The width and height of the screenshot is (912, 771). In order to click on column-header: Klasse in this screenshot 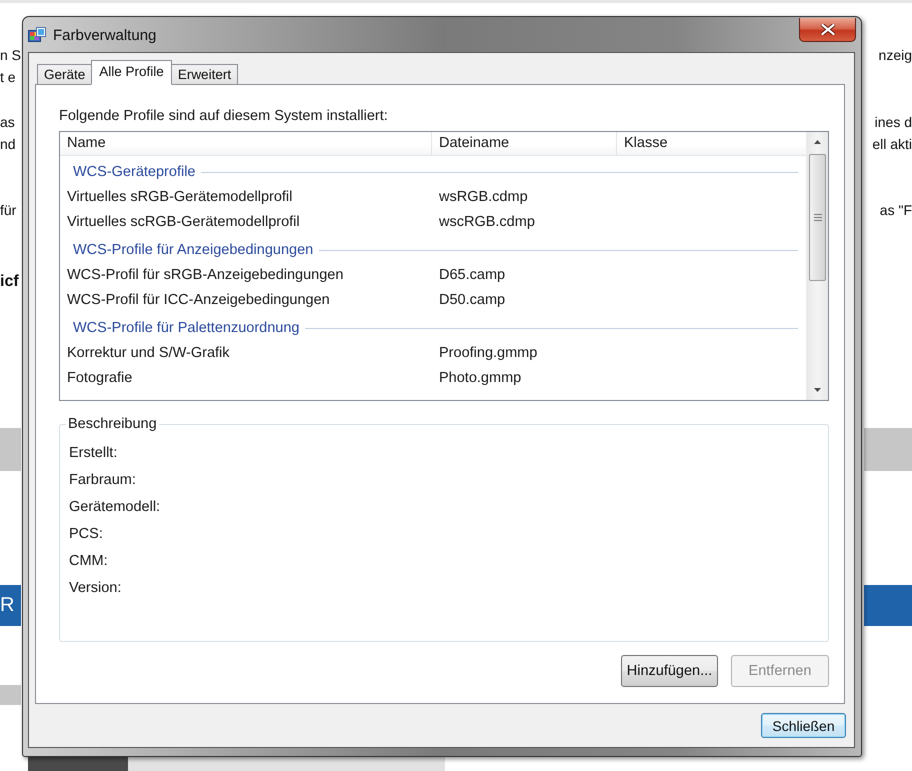, I will do `click(711, 143)`.